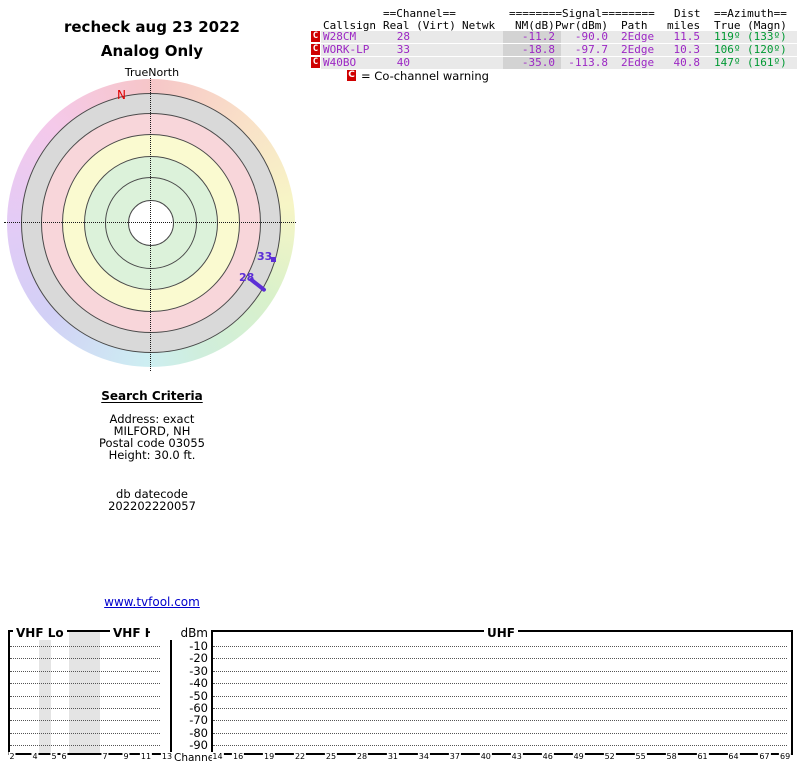 The width and height of the screenshot is (800, 768). What do you see at coordinates (764, 756) in the screenshot?
I see `channel-tick-67: 67` at bounding box center [764, 756].